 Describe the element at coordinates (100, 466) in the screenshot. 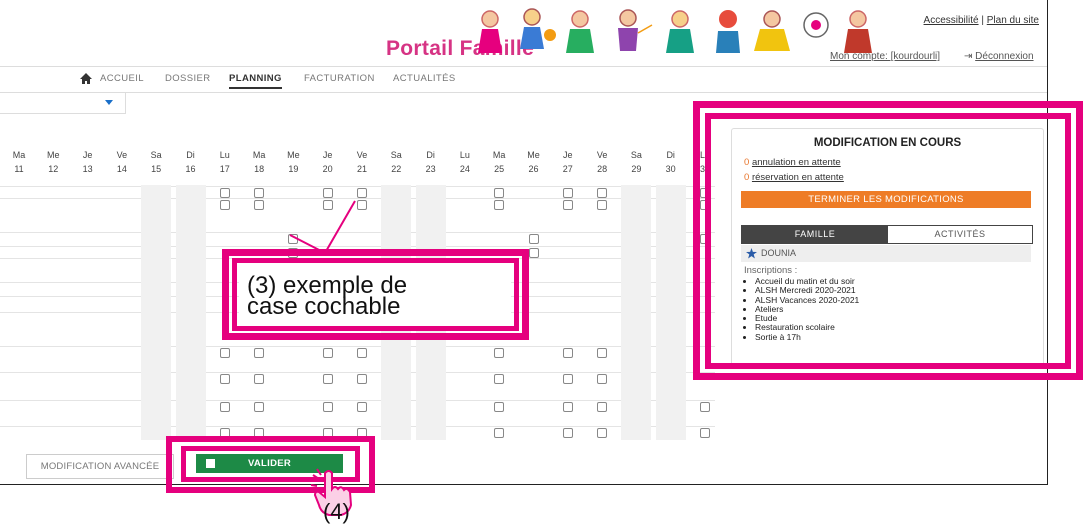

I see `advanced-modification-button: MODIFICATION AVANCÉE` at that location.